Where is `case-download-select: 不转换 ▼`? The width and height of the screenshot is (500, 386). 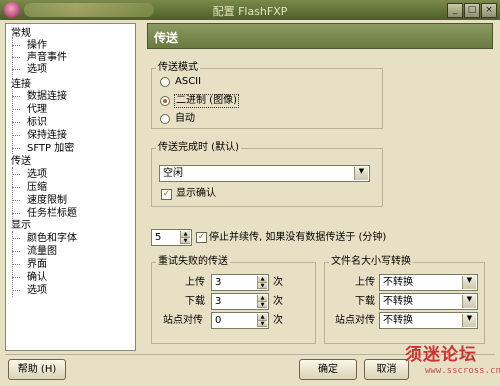
case-download-select: 不转换 ▼ is located at coordinates (428, 301).